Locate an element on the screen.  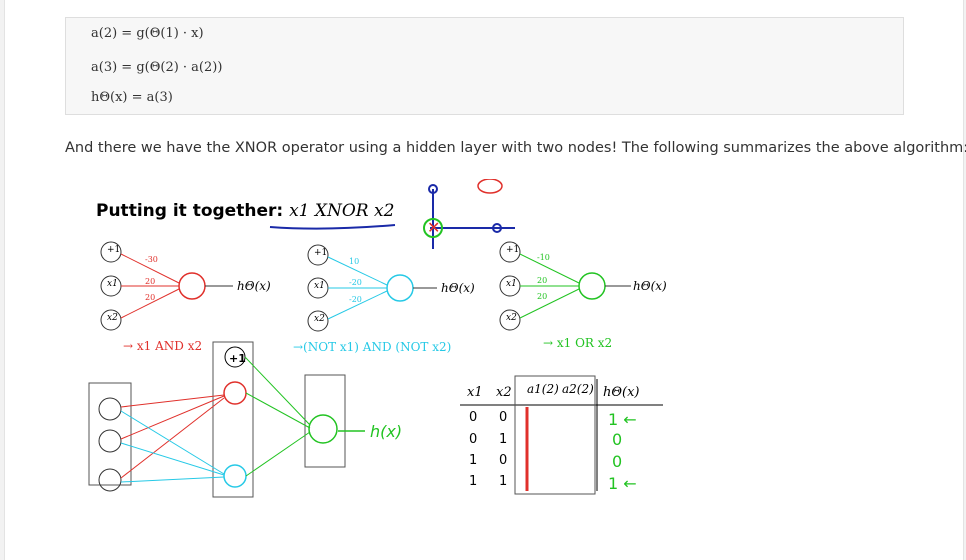
net2-weight-x2: -20 is located at coordinates (355, 299).